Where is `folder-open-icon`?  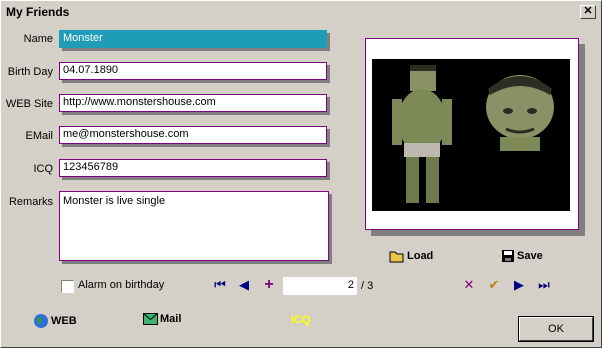
folder-open-icon is located at coordinates (396, 257).